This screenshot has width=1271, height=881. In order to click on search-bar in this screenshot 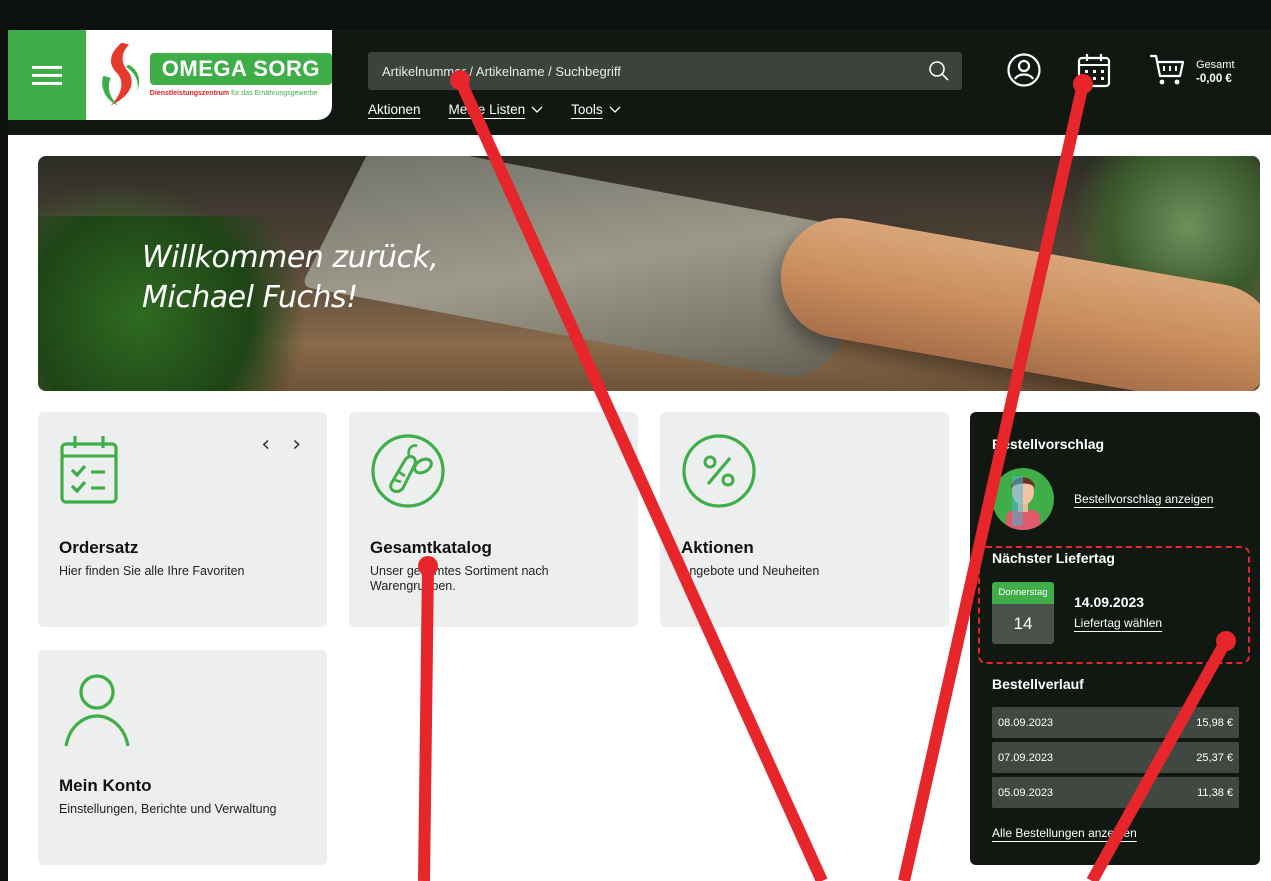, I will do `click(665, 71)`.